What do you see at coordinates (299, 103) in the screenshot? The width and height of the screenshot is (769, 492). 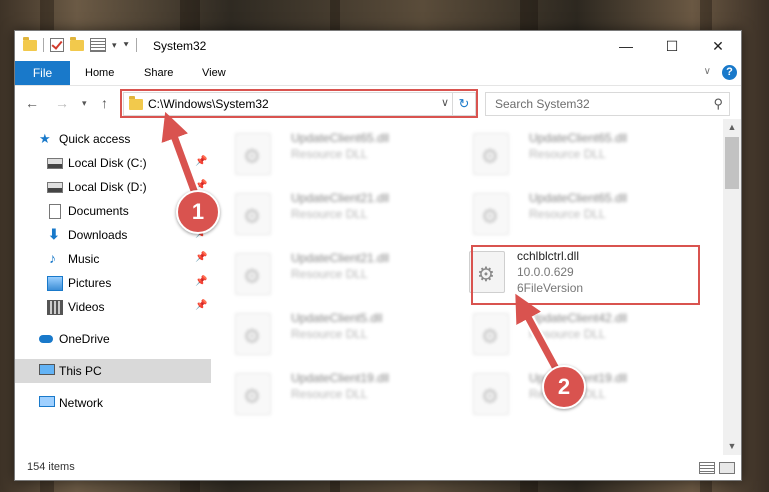 I see `address-highlight-box` at bounding box center [299, 103].